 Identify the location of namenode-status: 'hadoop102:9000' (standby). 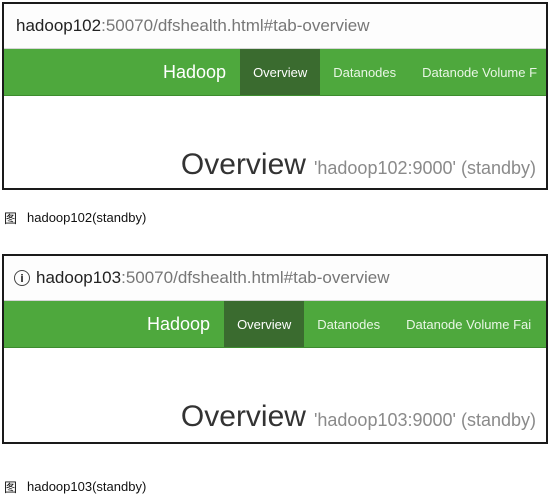
(424, 168).